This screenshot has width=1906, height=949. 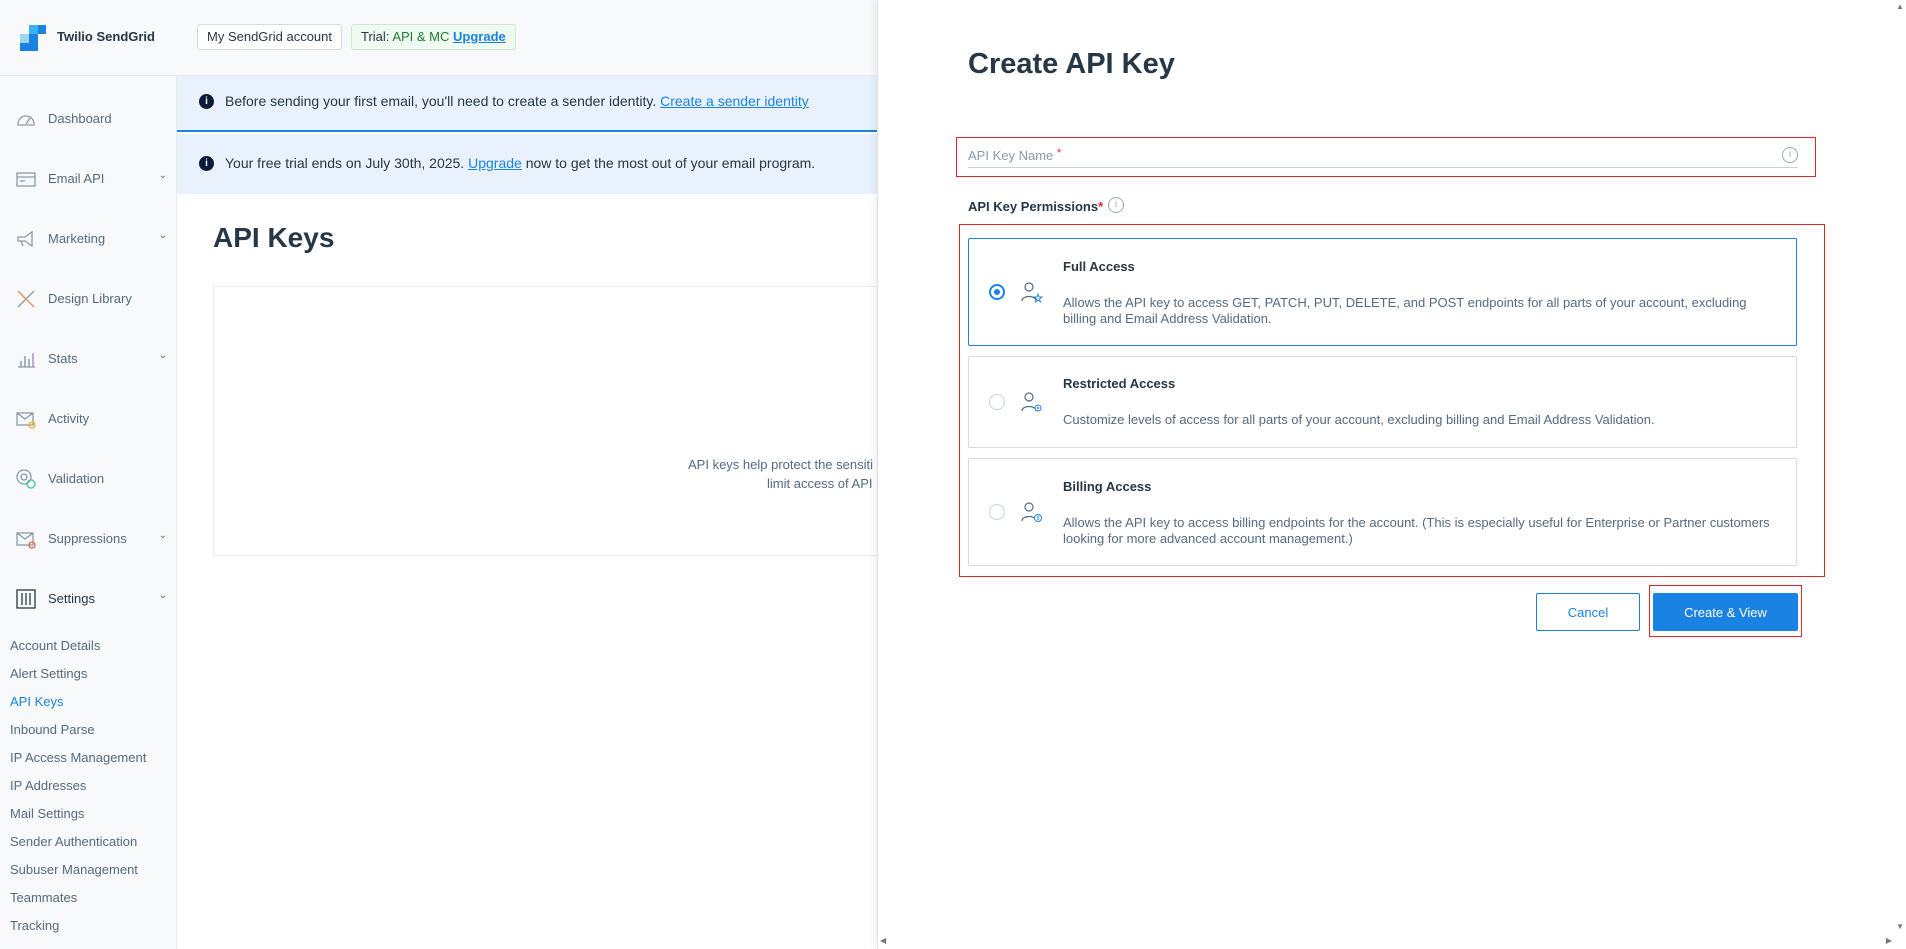 What do you see at coordinates (71, 598) in the screenshot?
I see `sidebar-item-label: Settings` at bounding box center [71, 598].